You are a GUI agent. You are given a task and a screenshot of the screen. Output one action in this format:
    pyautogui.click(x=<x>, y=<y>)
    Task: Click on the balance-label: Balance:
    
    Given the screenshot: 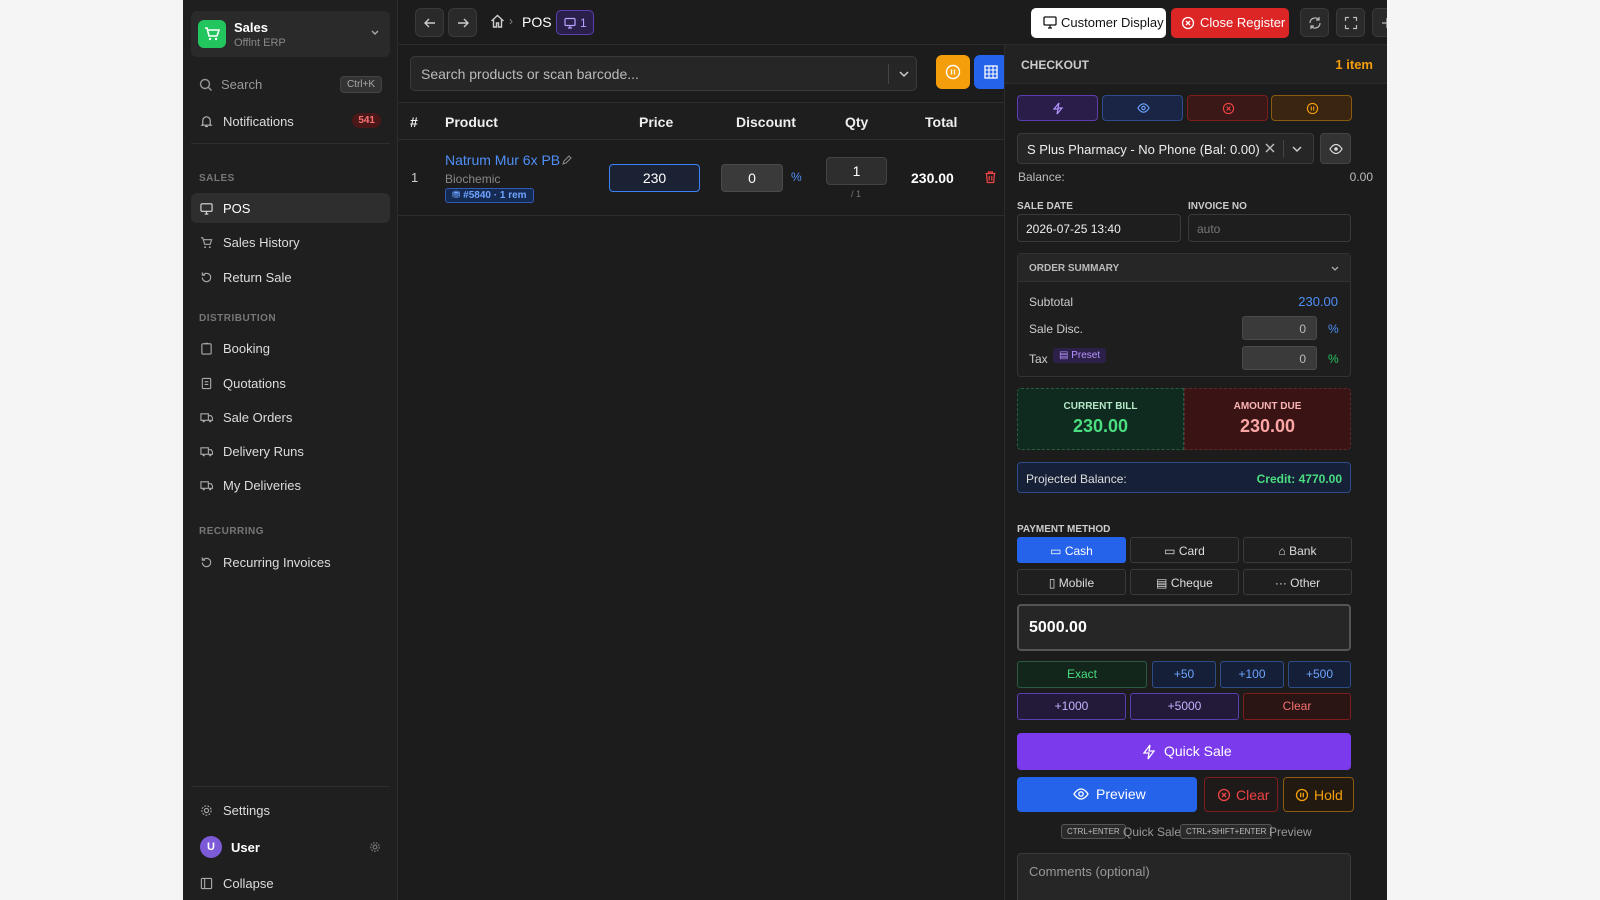 What is the action you would take?
    pyautogui.click(x=1041, y=177)
    